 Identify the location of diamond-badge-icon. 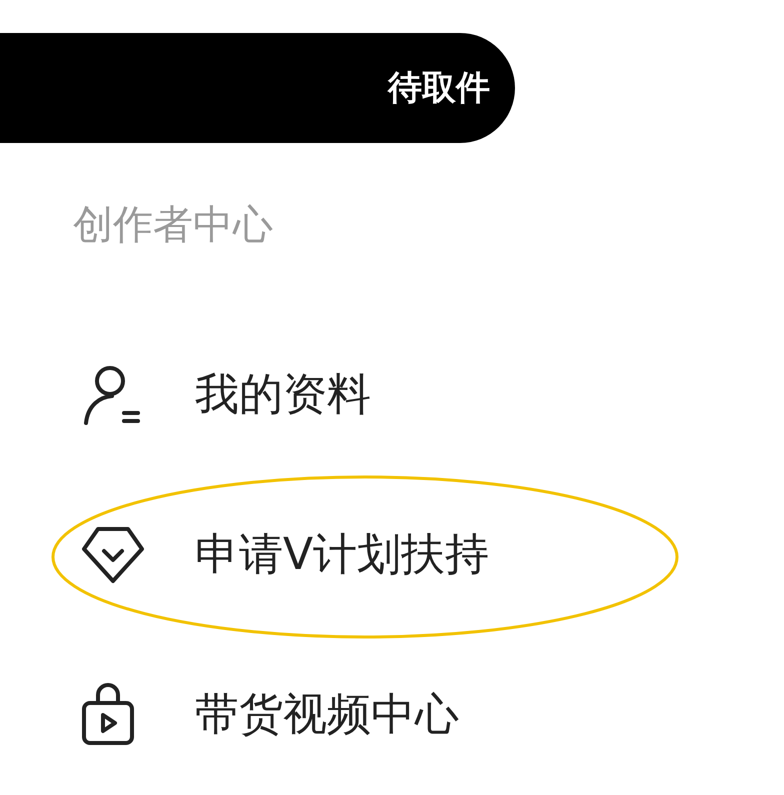
(113, 555).